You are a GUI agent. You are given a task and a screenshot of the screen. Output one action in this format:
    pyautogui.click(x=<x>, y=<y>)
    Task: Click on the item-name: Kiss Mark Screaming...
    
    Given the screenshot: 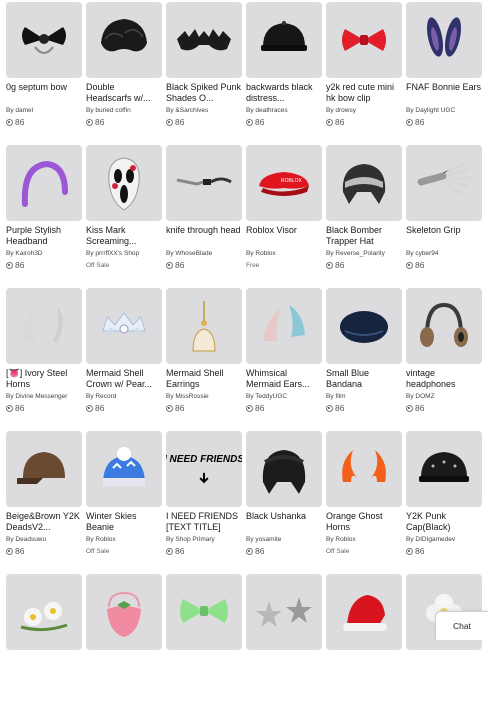 What is the action you would take?
    pyautogui.click(x=124, y=236)
    